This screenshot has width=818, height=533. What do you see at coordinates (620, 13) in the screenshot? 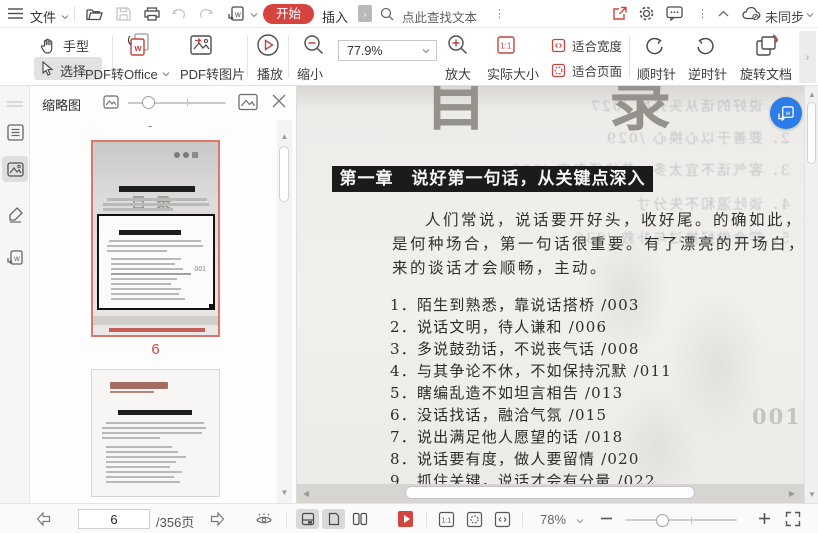
I see `share-icon` at bounding box center [620, 13].